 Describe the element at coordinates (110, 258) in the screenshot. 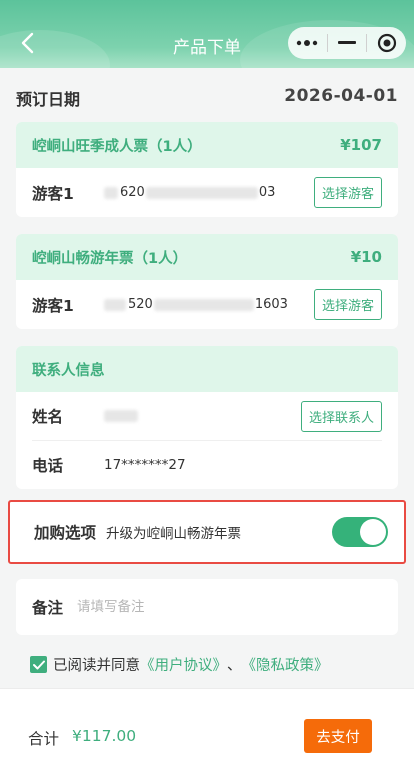

I see `ticket-name: 崆峒山畅游年票（1人）` at that location.